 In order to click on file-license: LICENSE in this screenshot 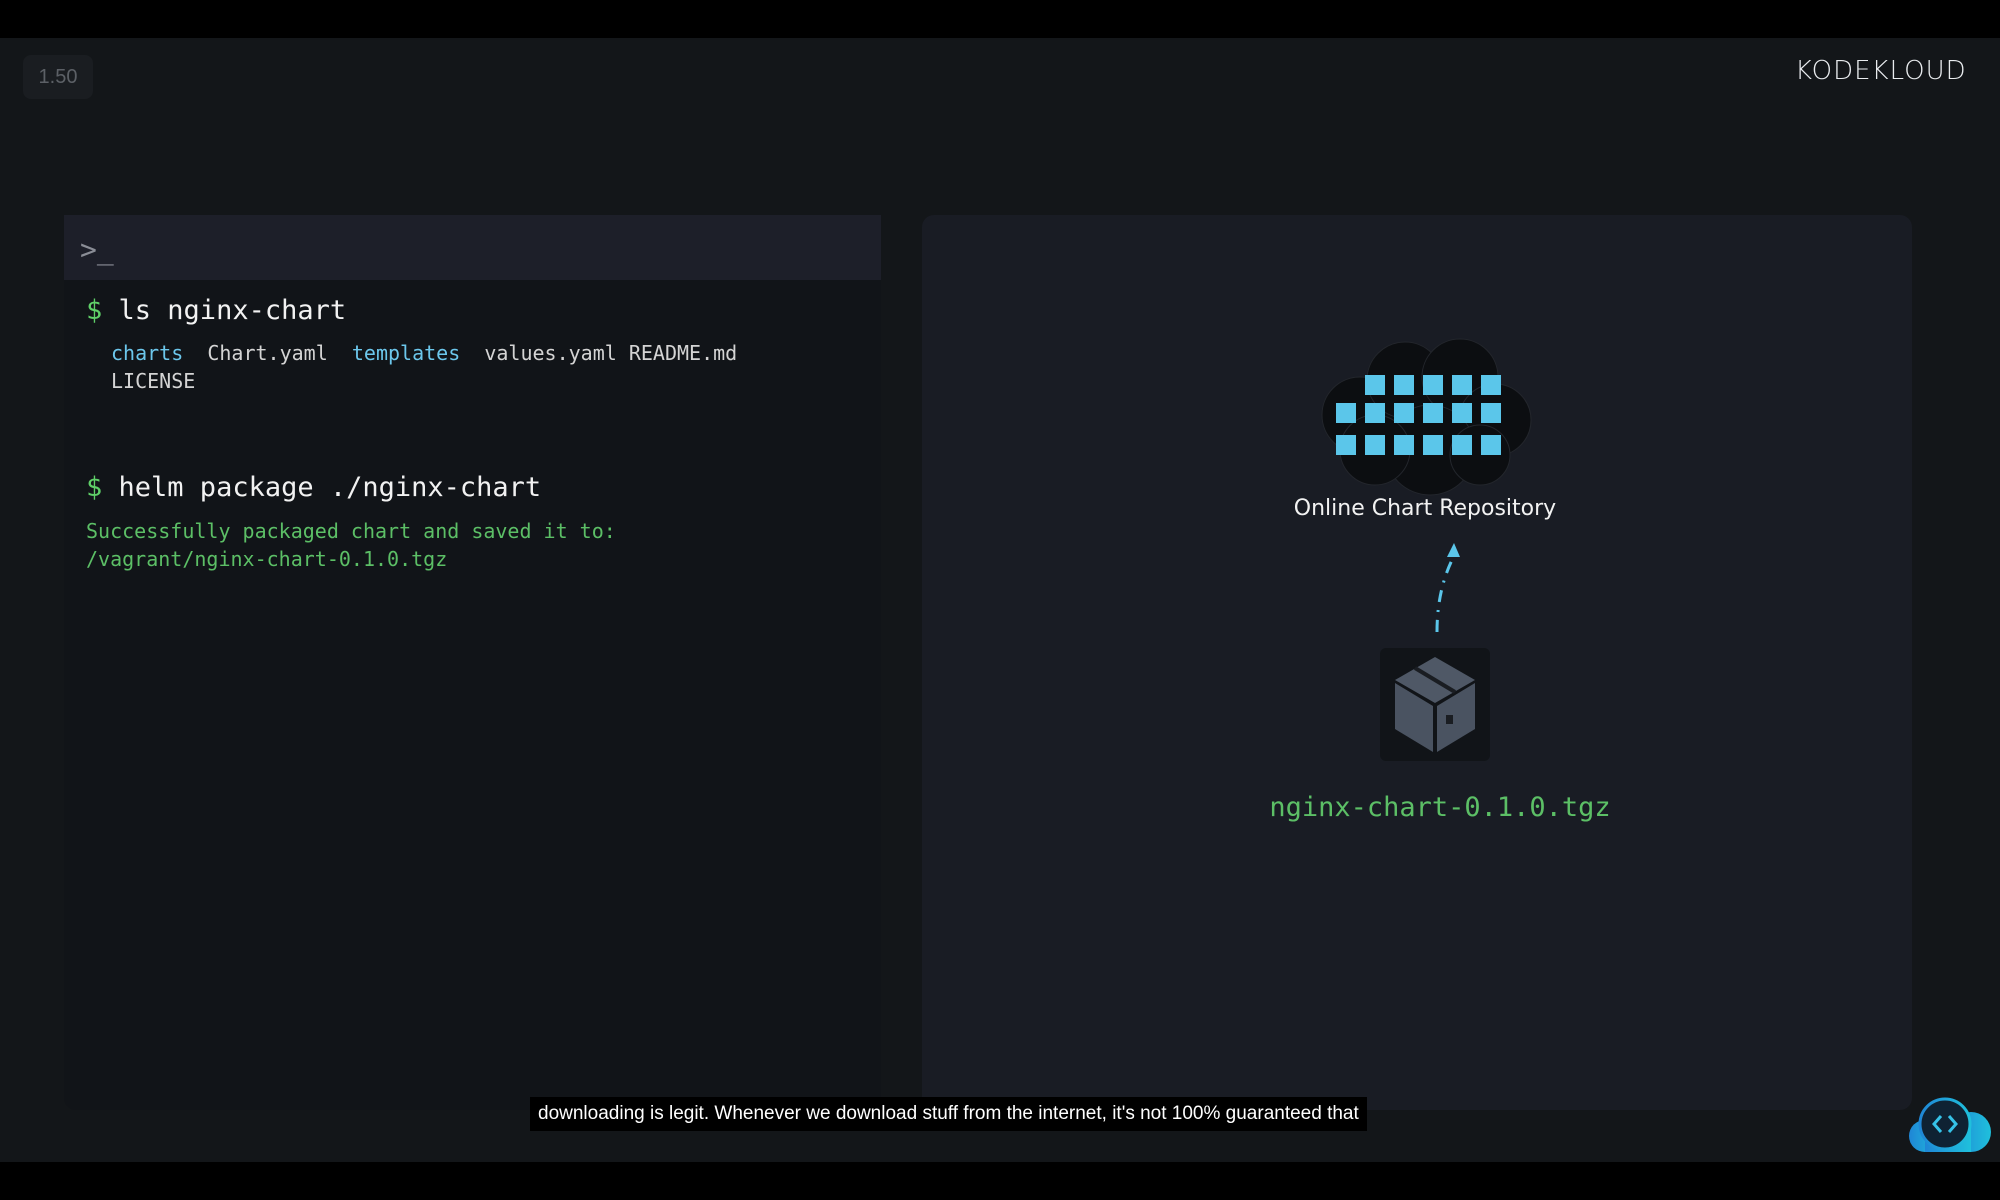, I will do `click(153, 381)`.